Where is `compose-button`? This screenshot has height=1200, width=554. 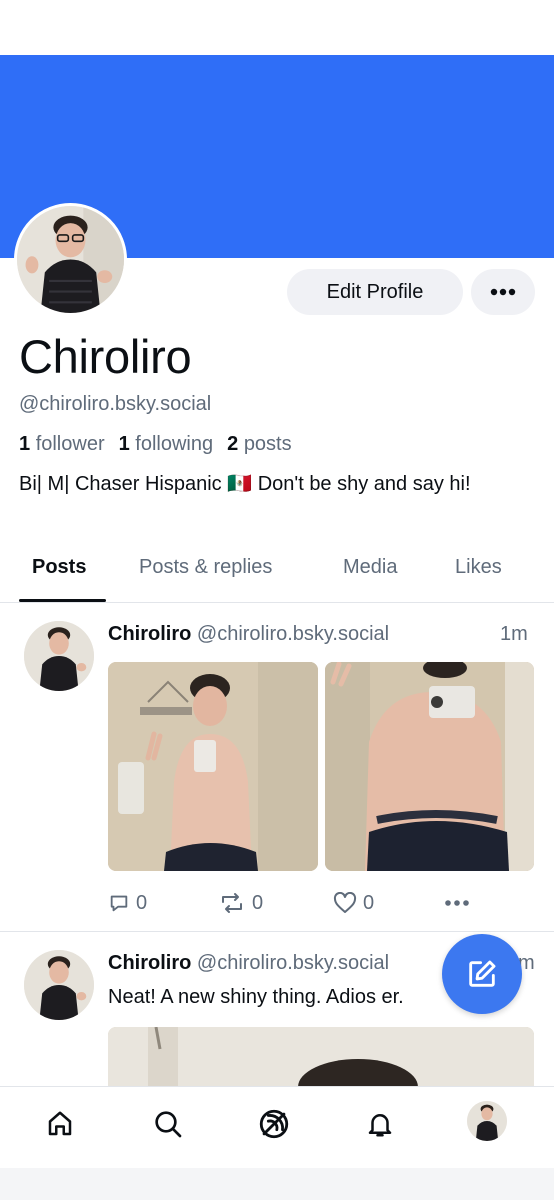
compose-button is located at coordinates (482, 974).